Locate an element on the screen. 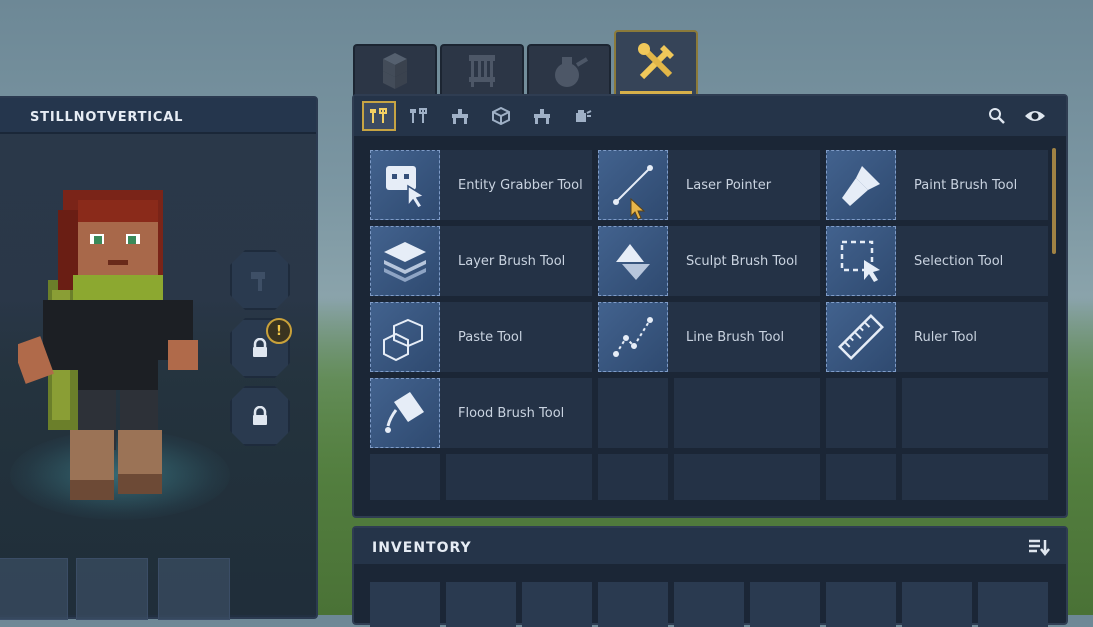 The width and height of the screenshot is (1093, 627). character-header: STILLNOTVERTICAL is located at coordinates (158, 116).